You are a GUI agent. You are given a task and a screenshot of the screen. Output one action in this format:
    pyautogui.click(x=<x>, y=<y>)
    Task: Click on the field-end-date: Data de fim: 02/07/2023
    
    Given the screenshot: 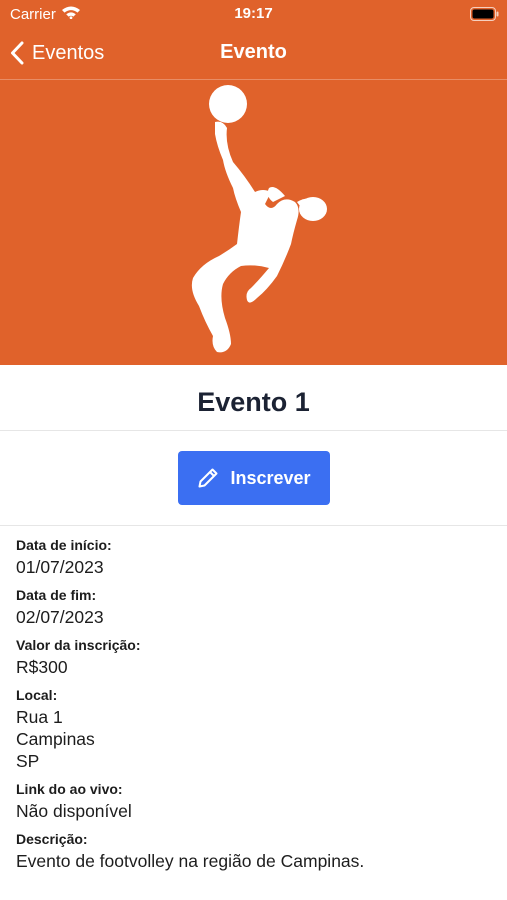 What is the action you would take?
    pyautogui.click(x=256, y=606)
    